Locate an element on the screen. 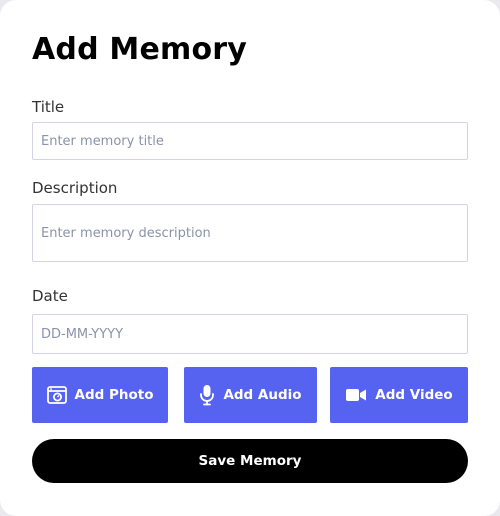  microphone-icon is located at coordinates (207, 395).